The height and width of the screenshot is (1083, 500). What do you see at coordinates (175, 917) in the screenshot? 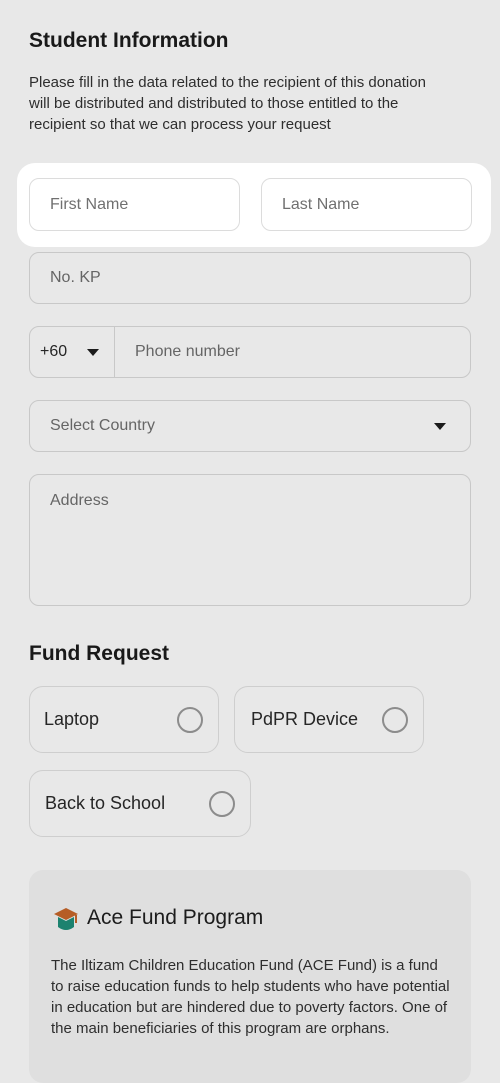
I see `program-title: Ace Fund Program` at bounding box center [175, 917].